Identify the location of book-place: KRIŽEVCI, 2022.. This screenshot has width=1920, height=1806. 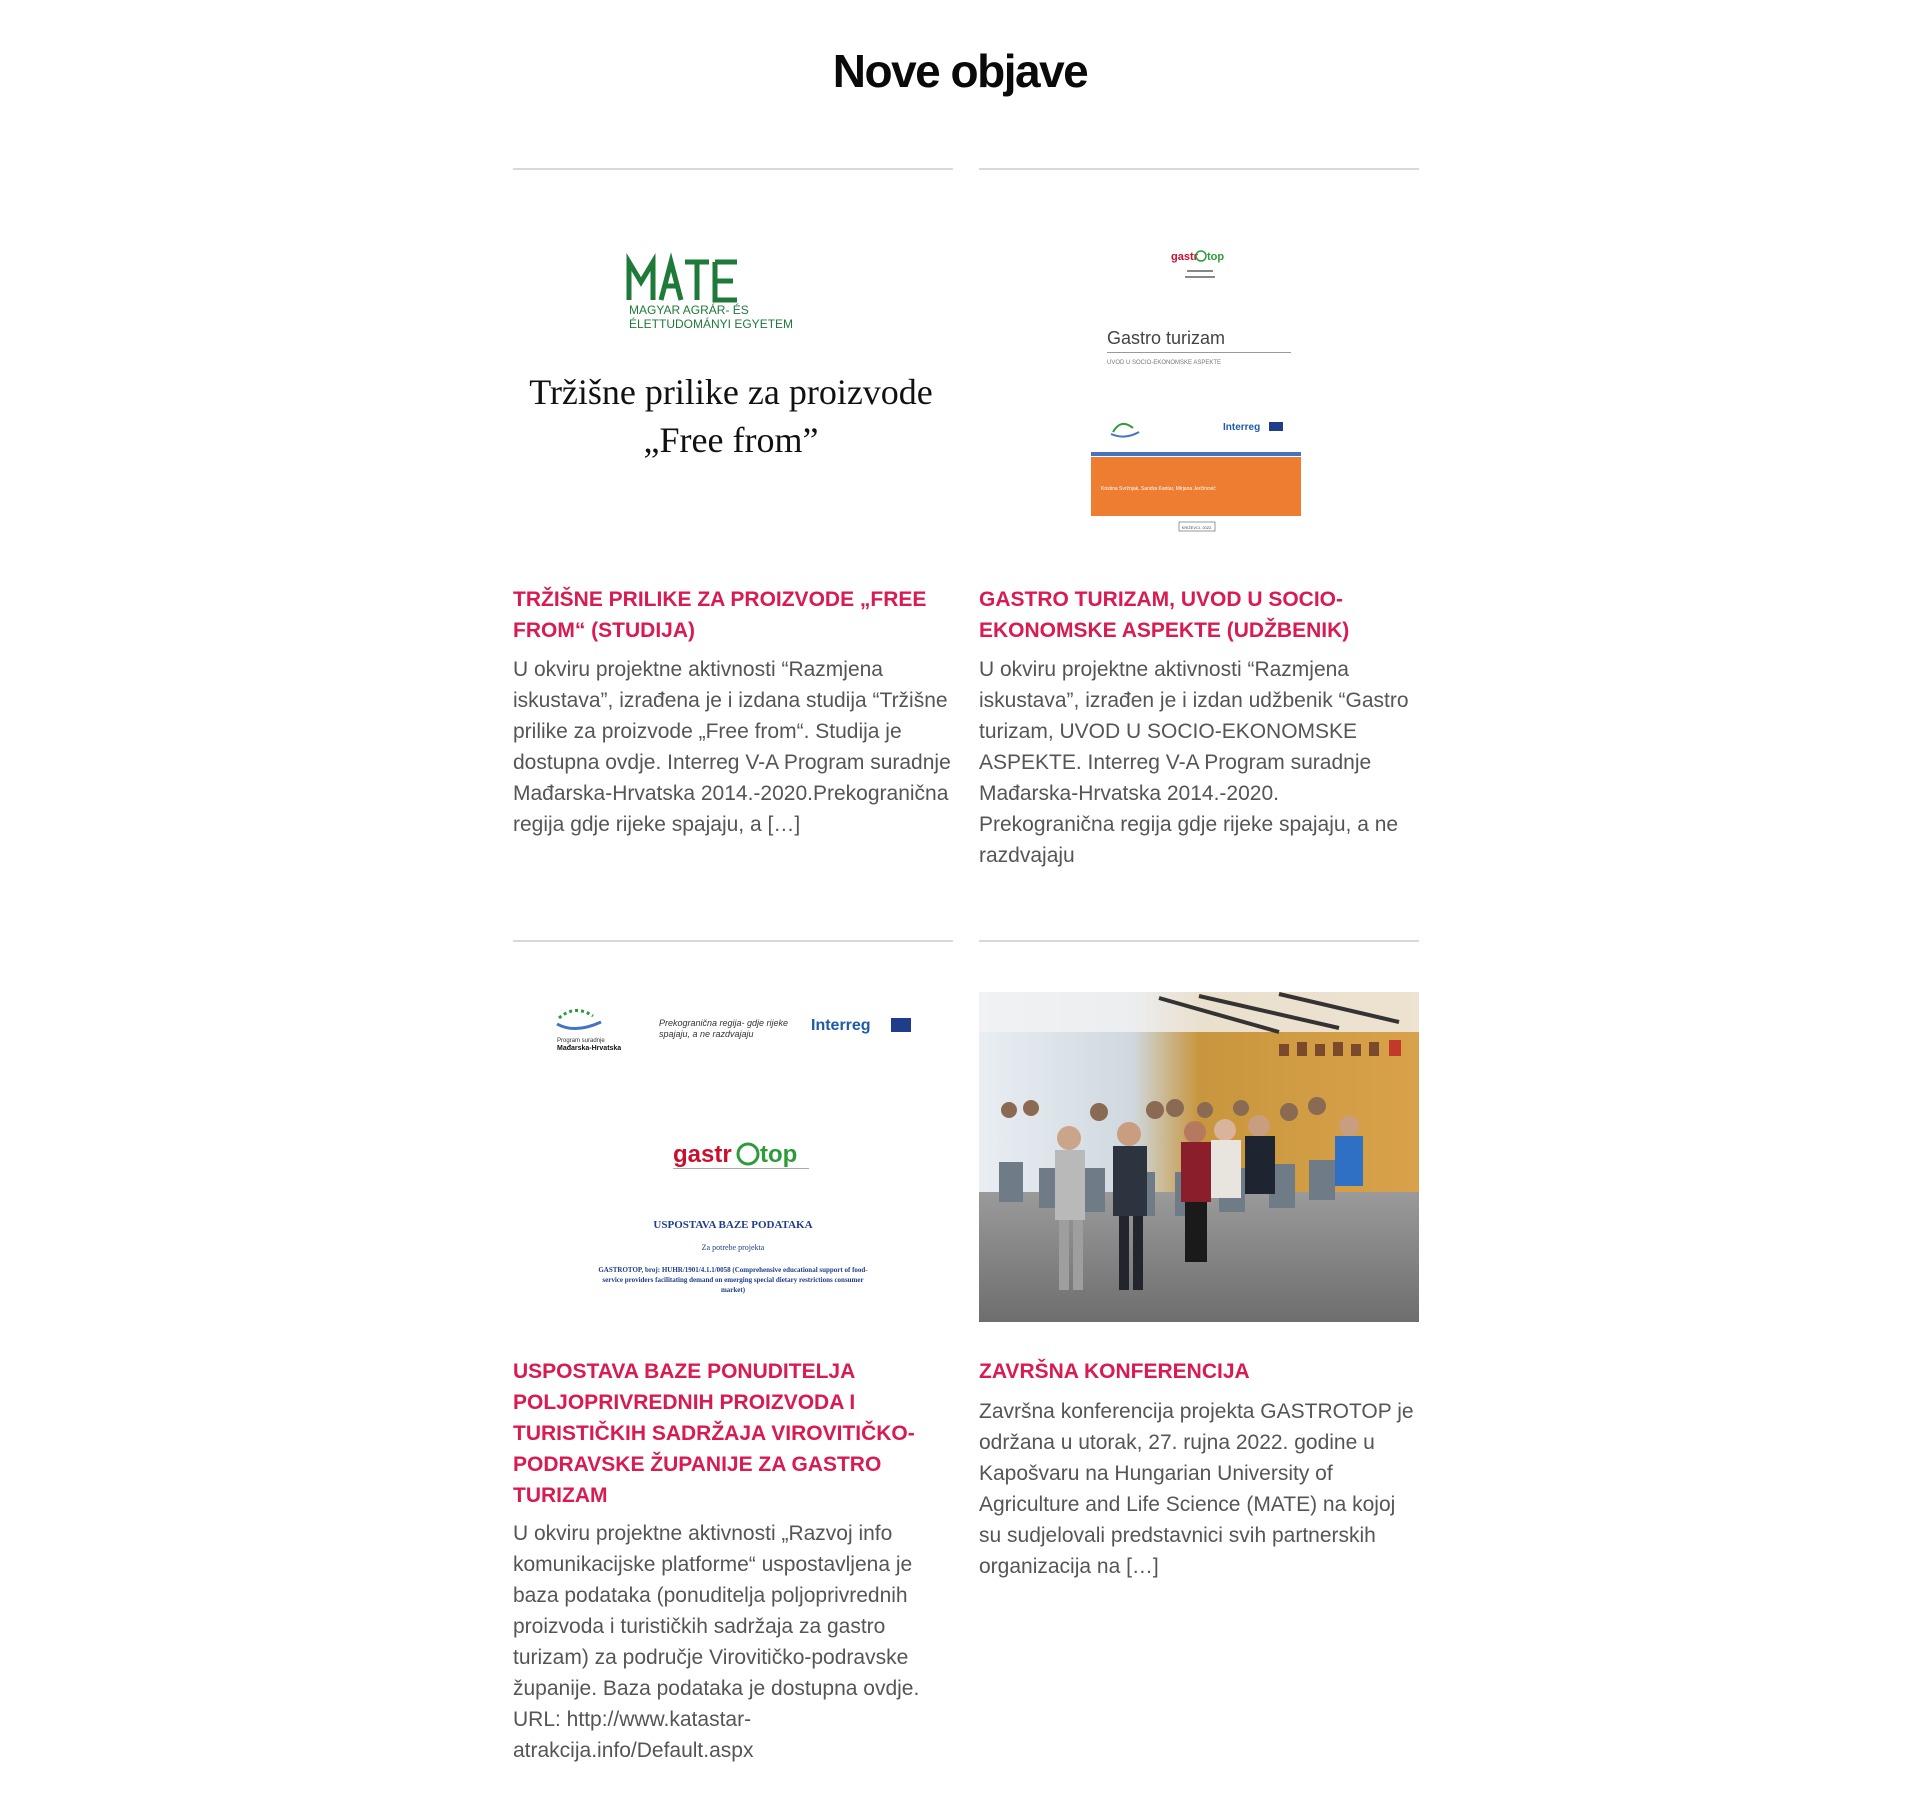
(1197, 527).